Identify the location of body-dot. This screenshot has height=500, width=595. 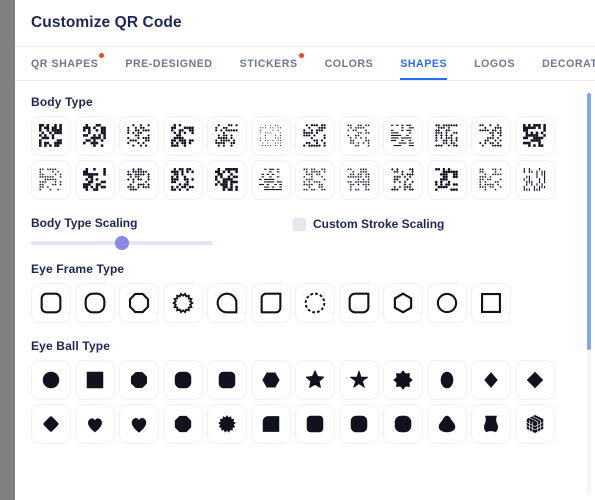
(139, 136).